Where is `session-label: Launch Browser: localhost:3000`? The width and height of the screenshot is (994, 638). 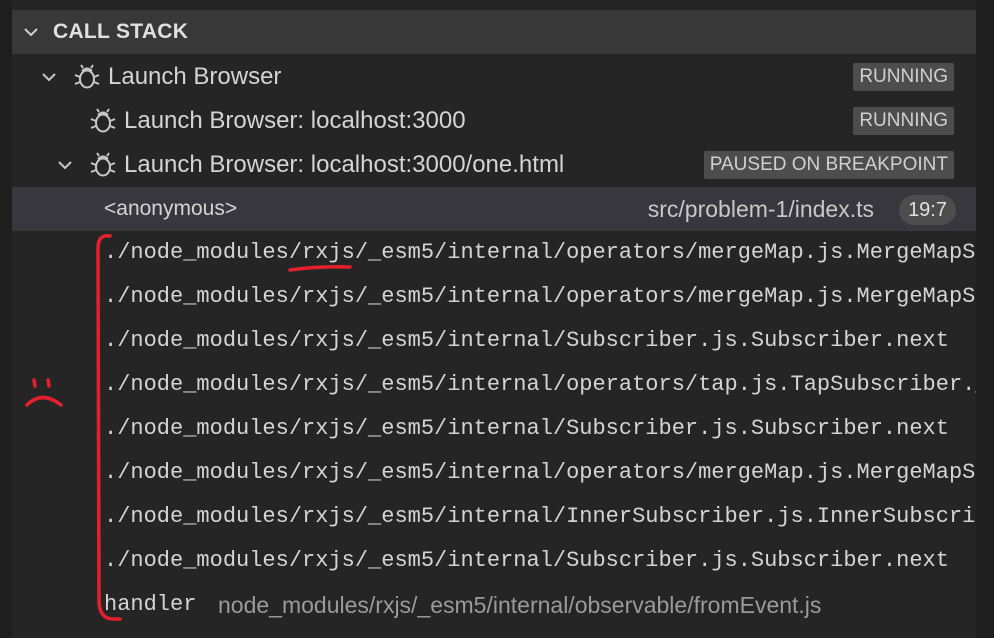 session-label: Launch Browser: localhost:3000 is located at coordinates (295, 120).